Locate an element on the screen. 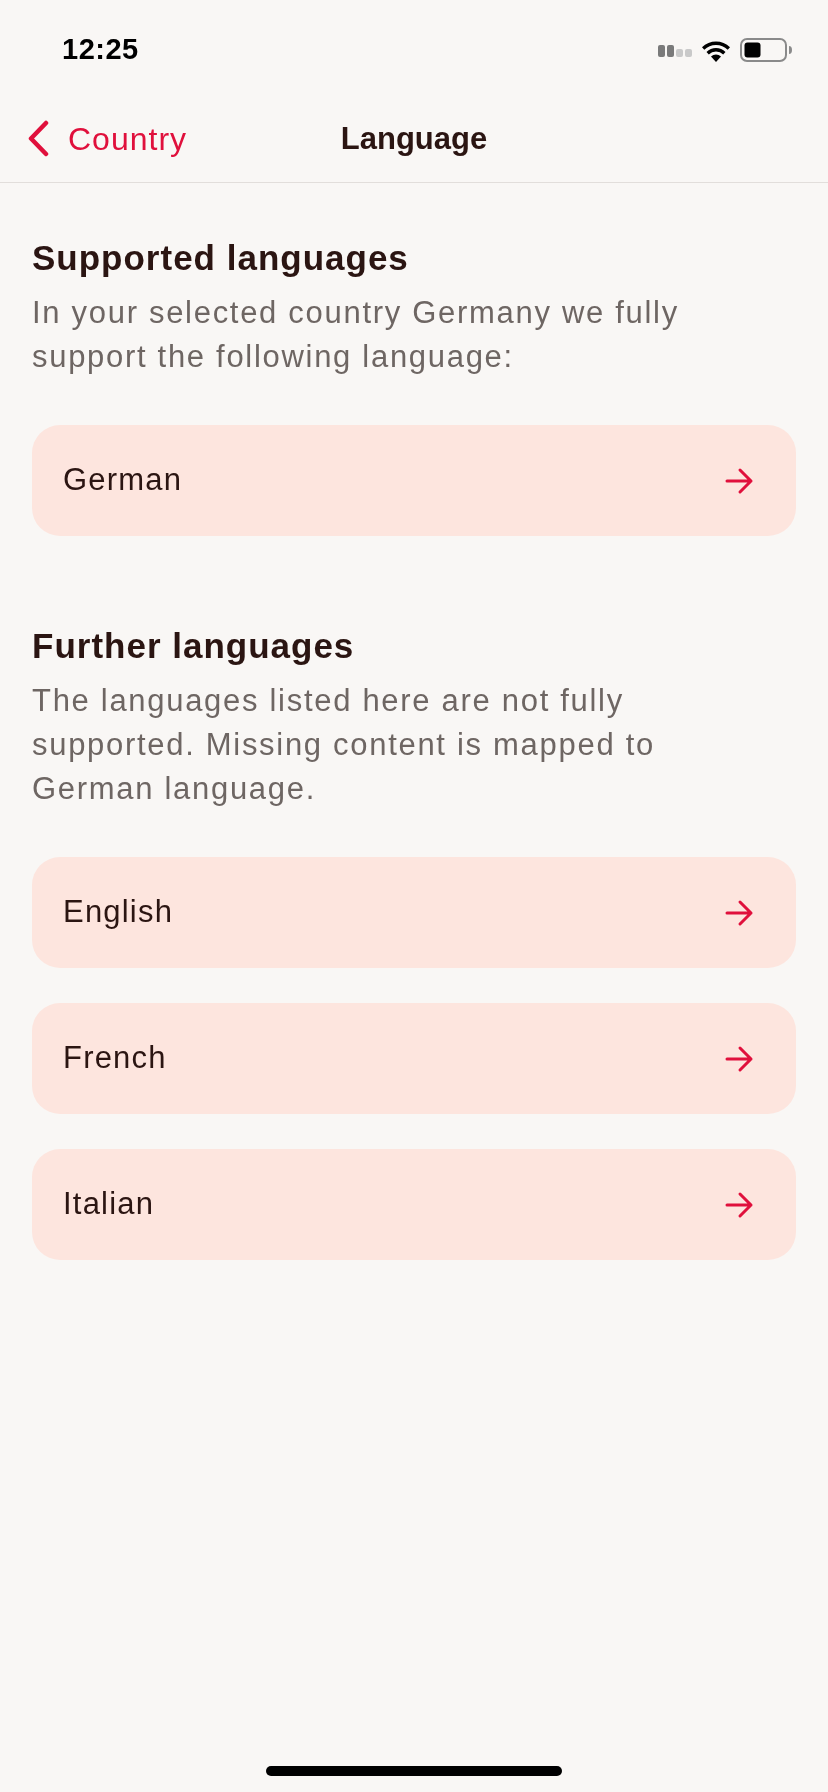  nav-title: Language is located at coordinates (414, 138).